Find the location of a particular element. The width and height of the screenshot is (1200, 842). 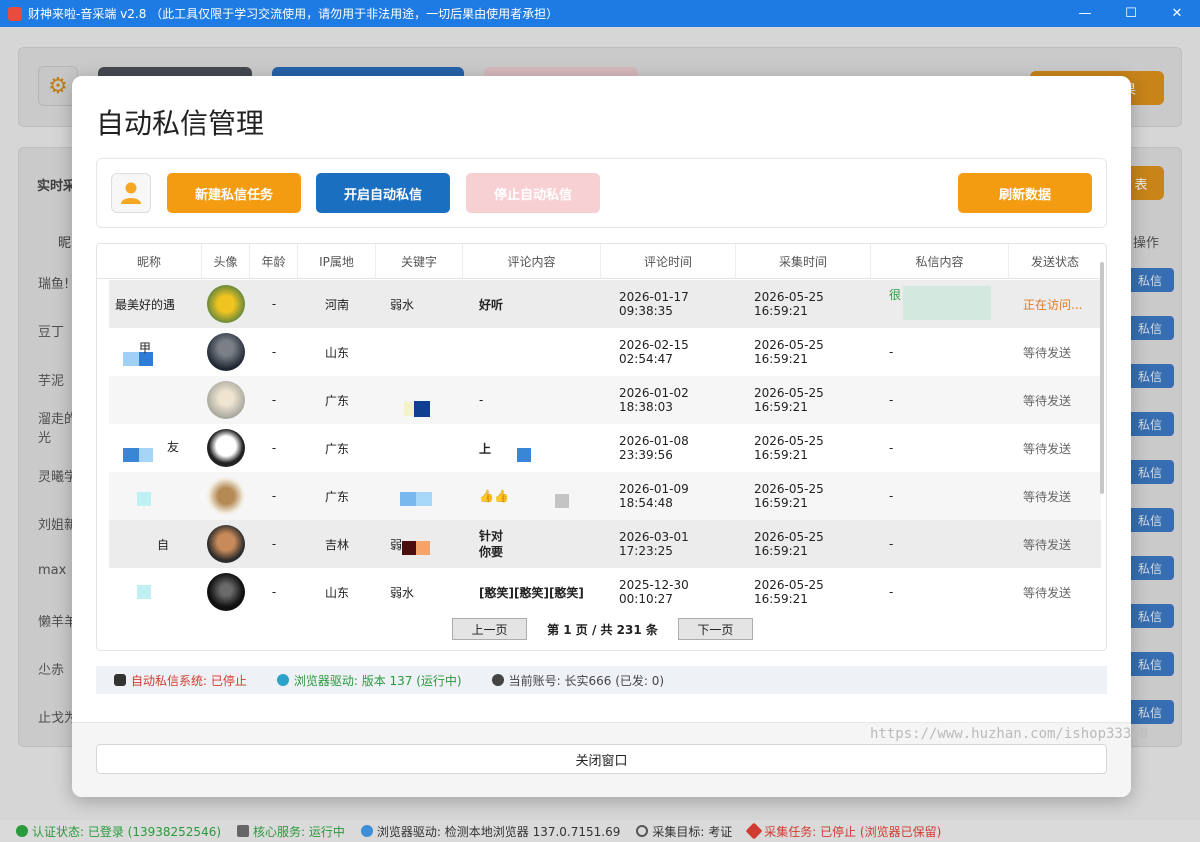

cell-nickname: 甲 is located at coordinates (155, 352).